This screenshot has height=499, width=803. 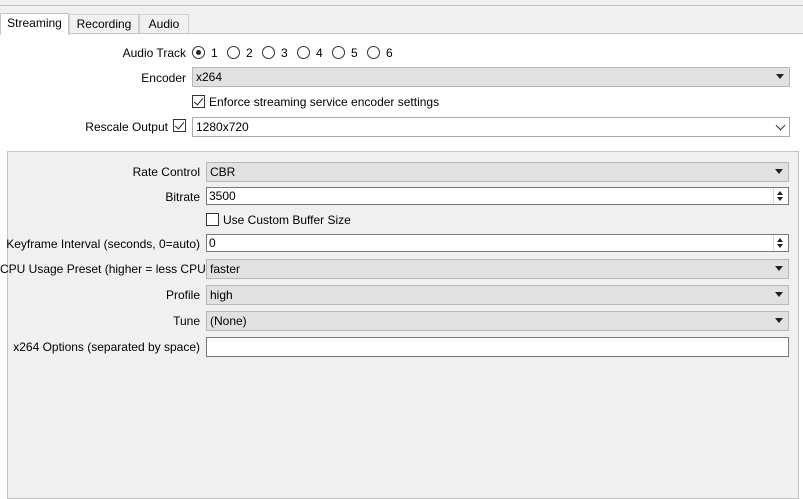 I want to click on enforce-settings-checkbox, so click(x=198, y=101).